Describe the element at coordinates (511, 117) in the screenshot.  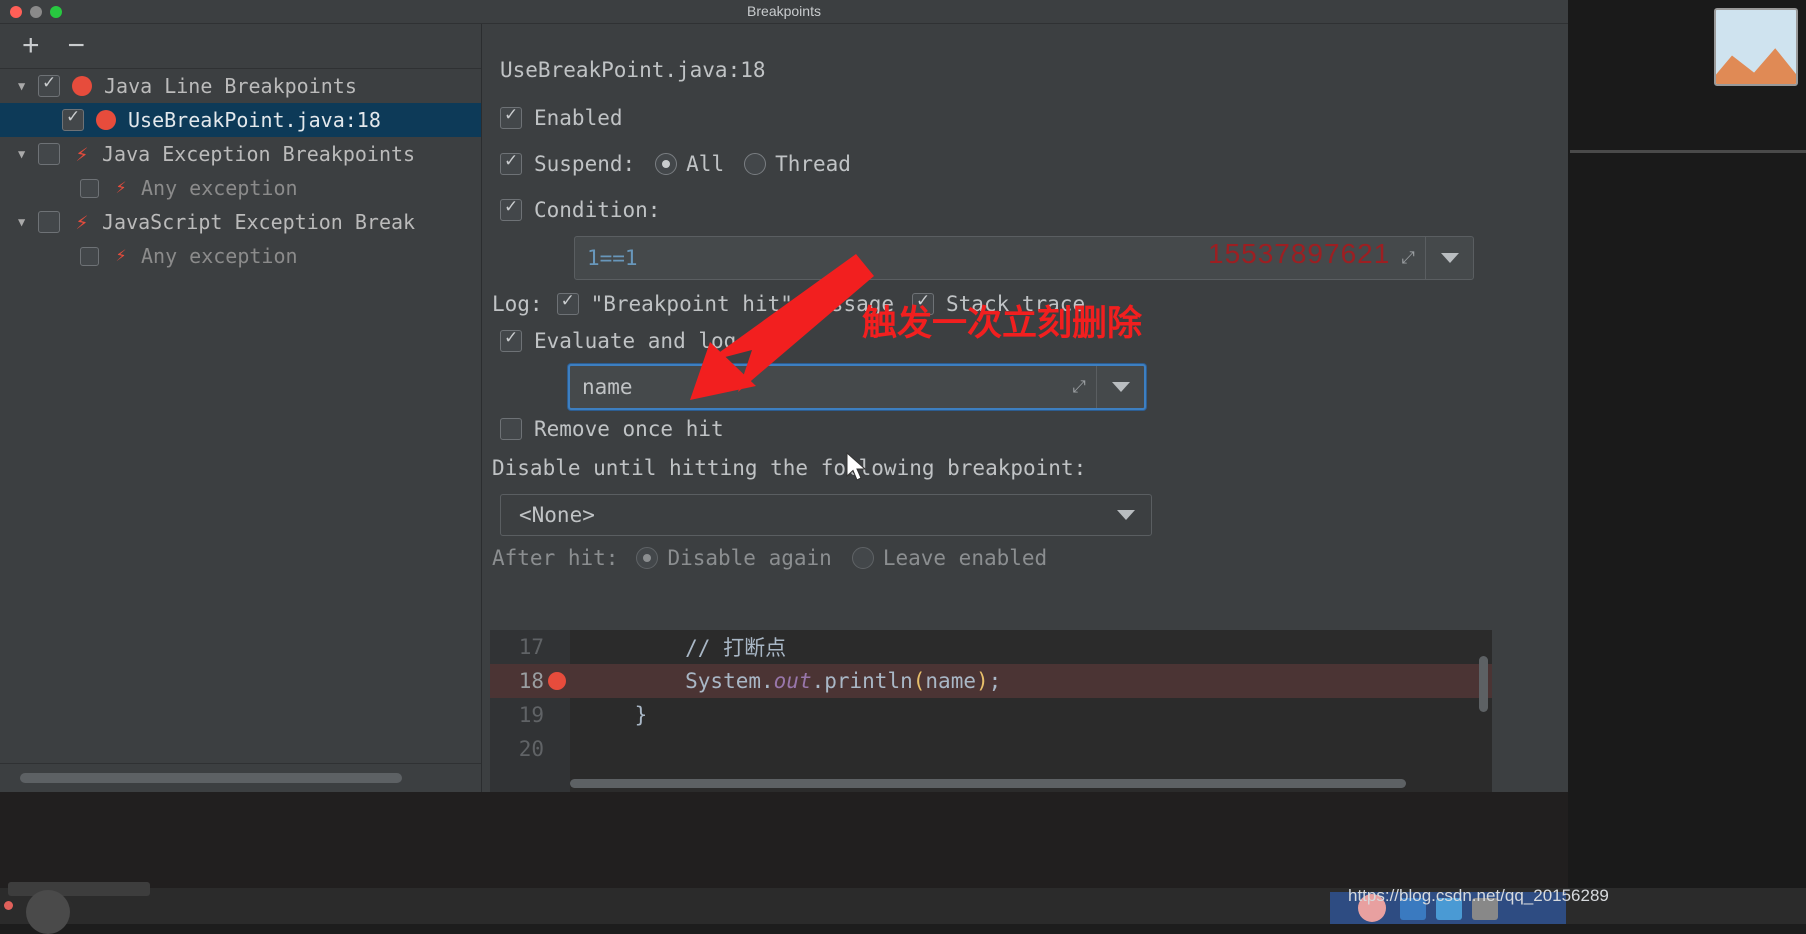
I see `enabled-checkbox` at that location.